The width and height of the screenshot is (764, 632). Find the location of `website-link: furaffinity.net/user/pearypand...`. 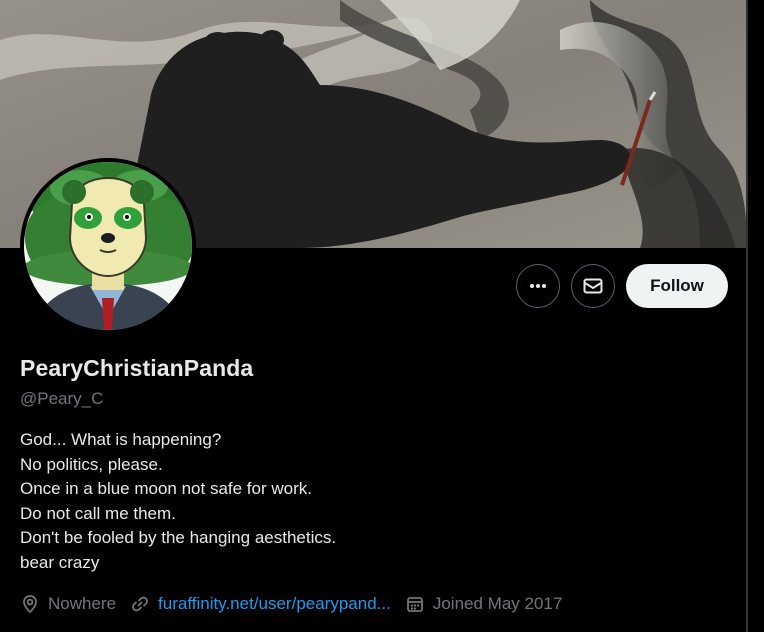

website-link: furaffinity.net/user/pearypand... is located at coordinates (274, 604).